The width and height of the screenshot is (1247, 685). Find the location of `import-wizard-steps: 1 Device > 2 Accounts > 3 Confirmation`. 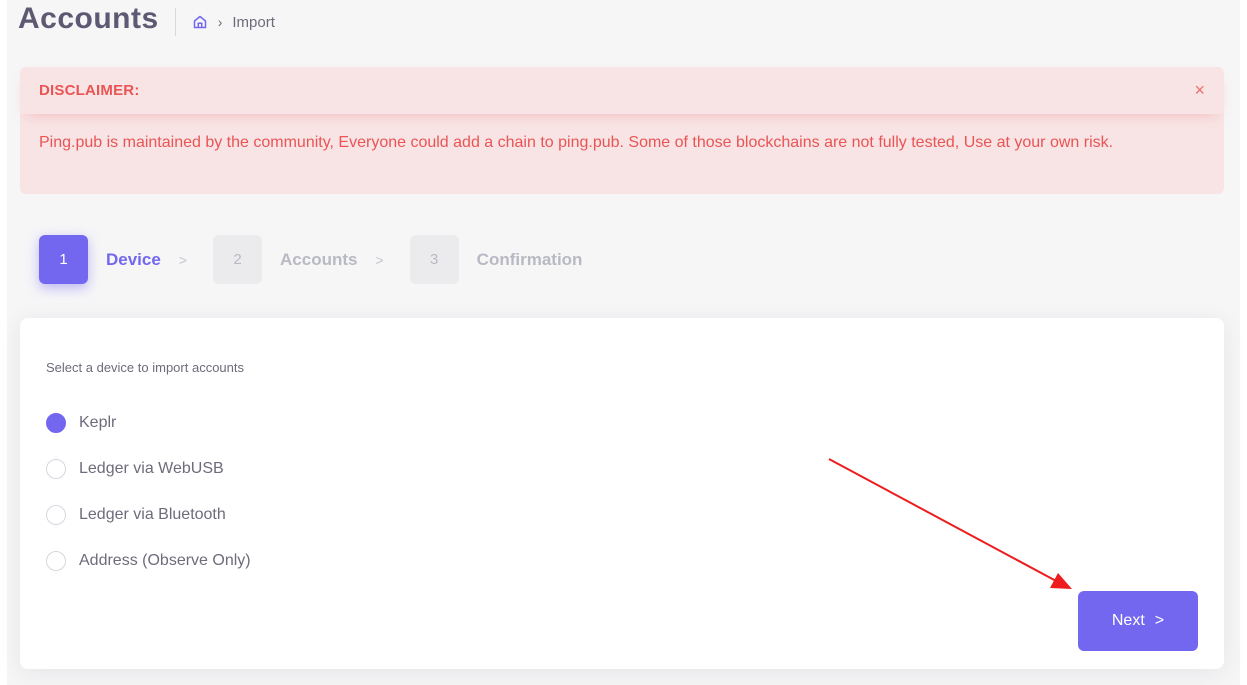

import-wizard-steps: 1 Device > 2 Accounts > 3 Confirmation is located at coordinates (310, 259).